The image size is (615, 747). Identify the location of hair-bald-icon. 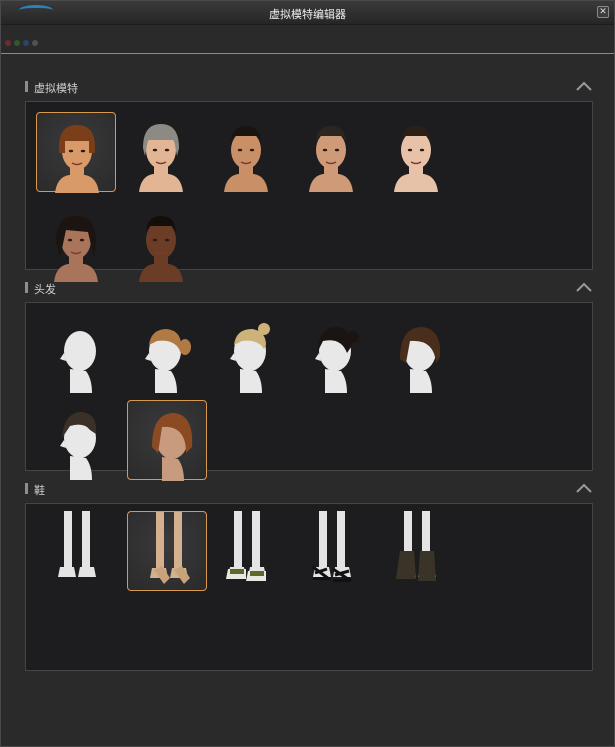
(78, 362).